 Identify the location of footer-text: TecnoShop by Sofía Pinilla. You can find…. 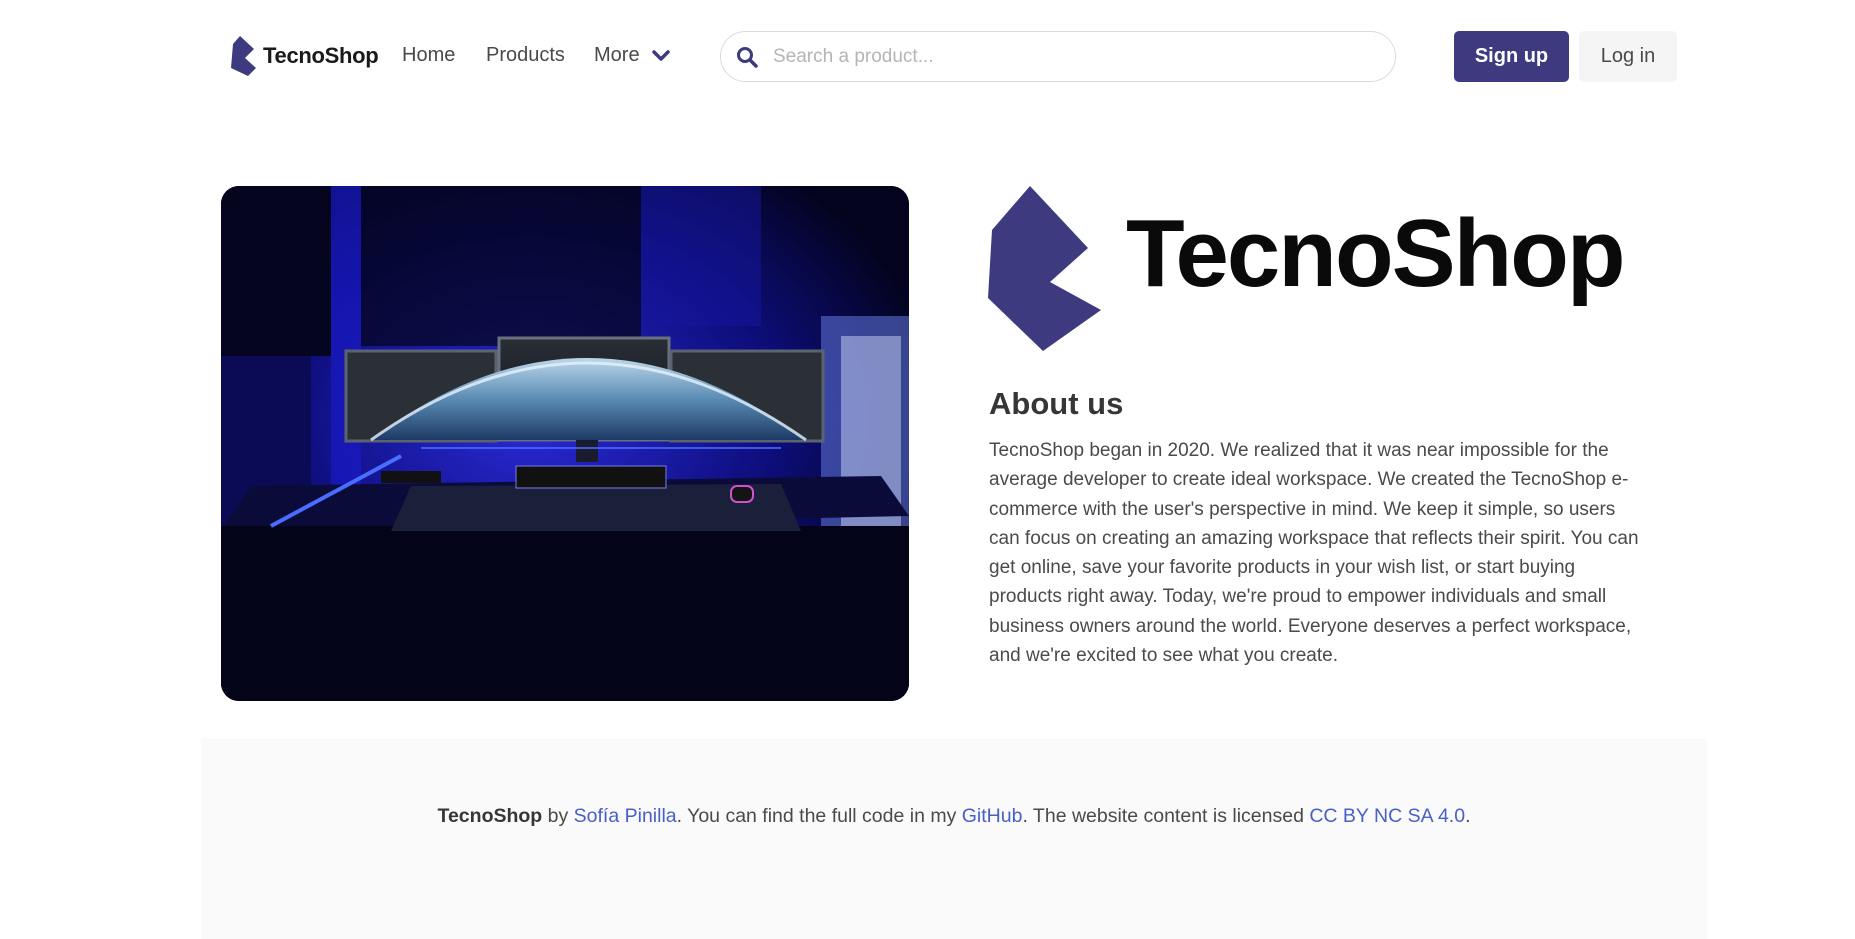
(954, 816).